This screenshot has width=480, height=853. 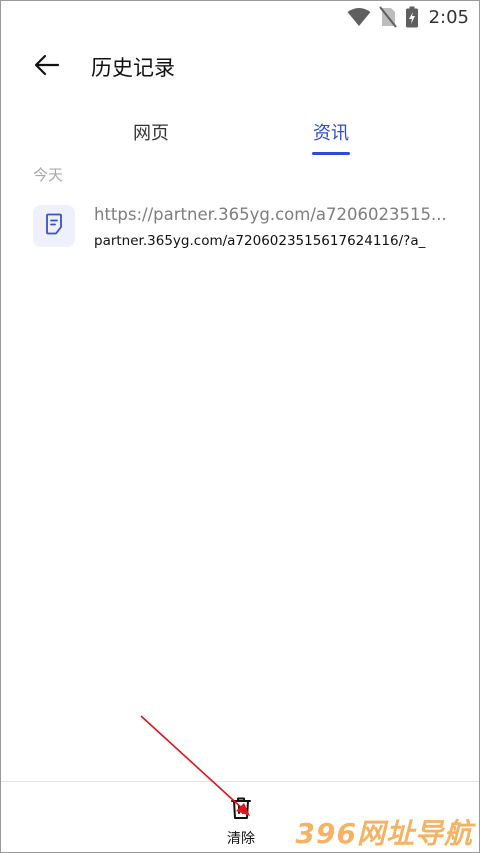 I want to click on tab-news: 资讯, so click(x=331, y=132).